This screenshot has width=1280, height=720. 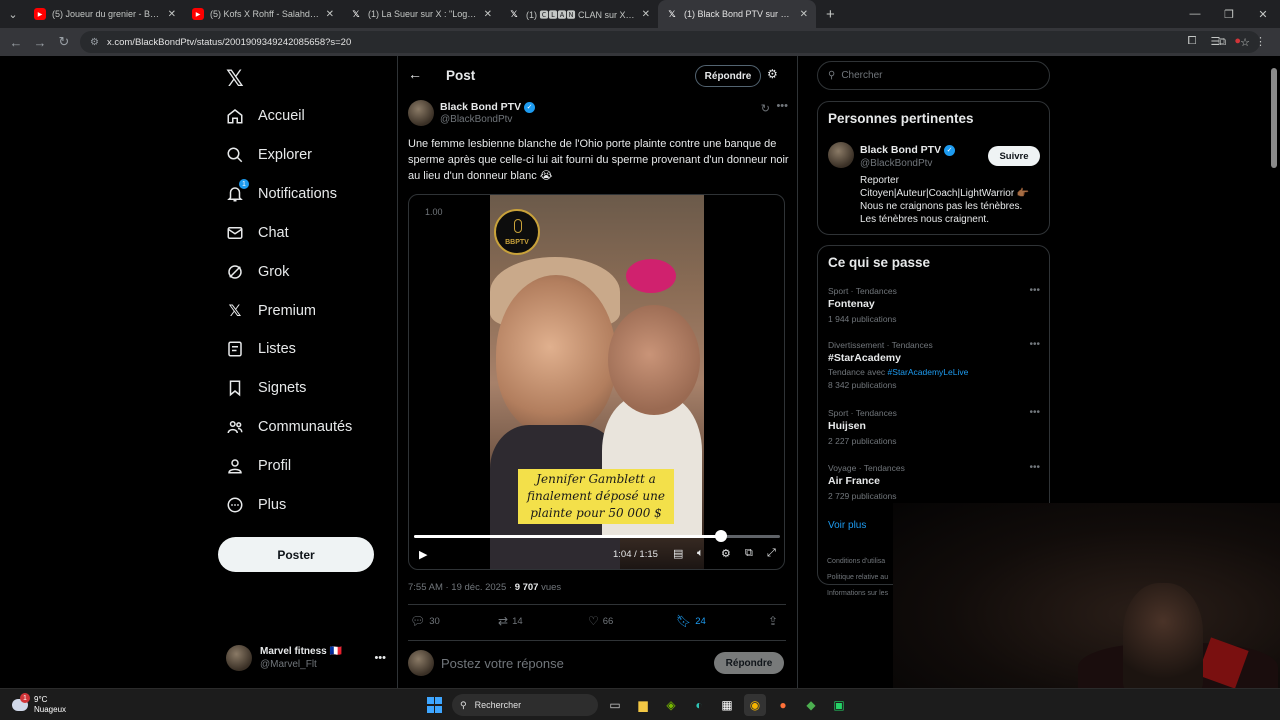 I want to click on progress-handle, so click(x=721, y=536).